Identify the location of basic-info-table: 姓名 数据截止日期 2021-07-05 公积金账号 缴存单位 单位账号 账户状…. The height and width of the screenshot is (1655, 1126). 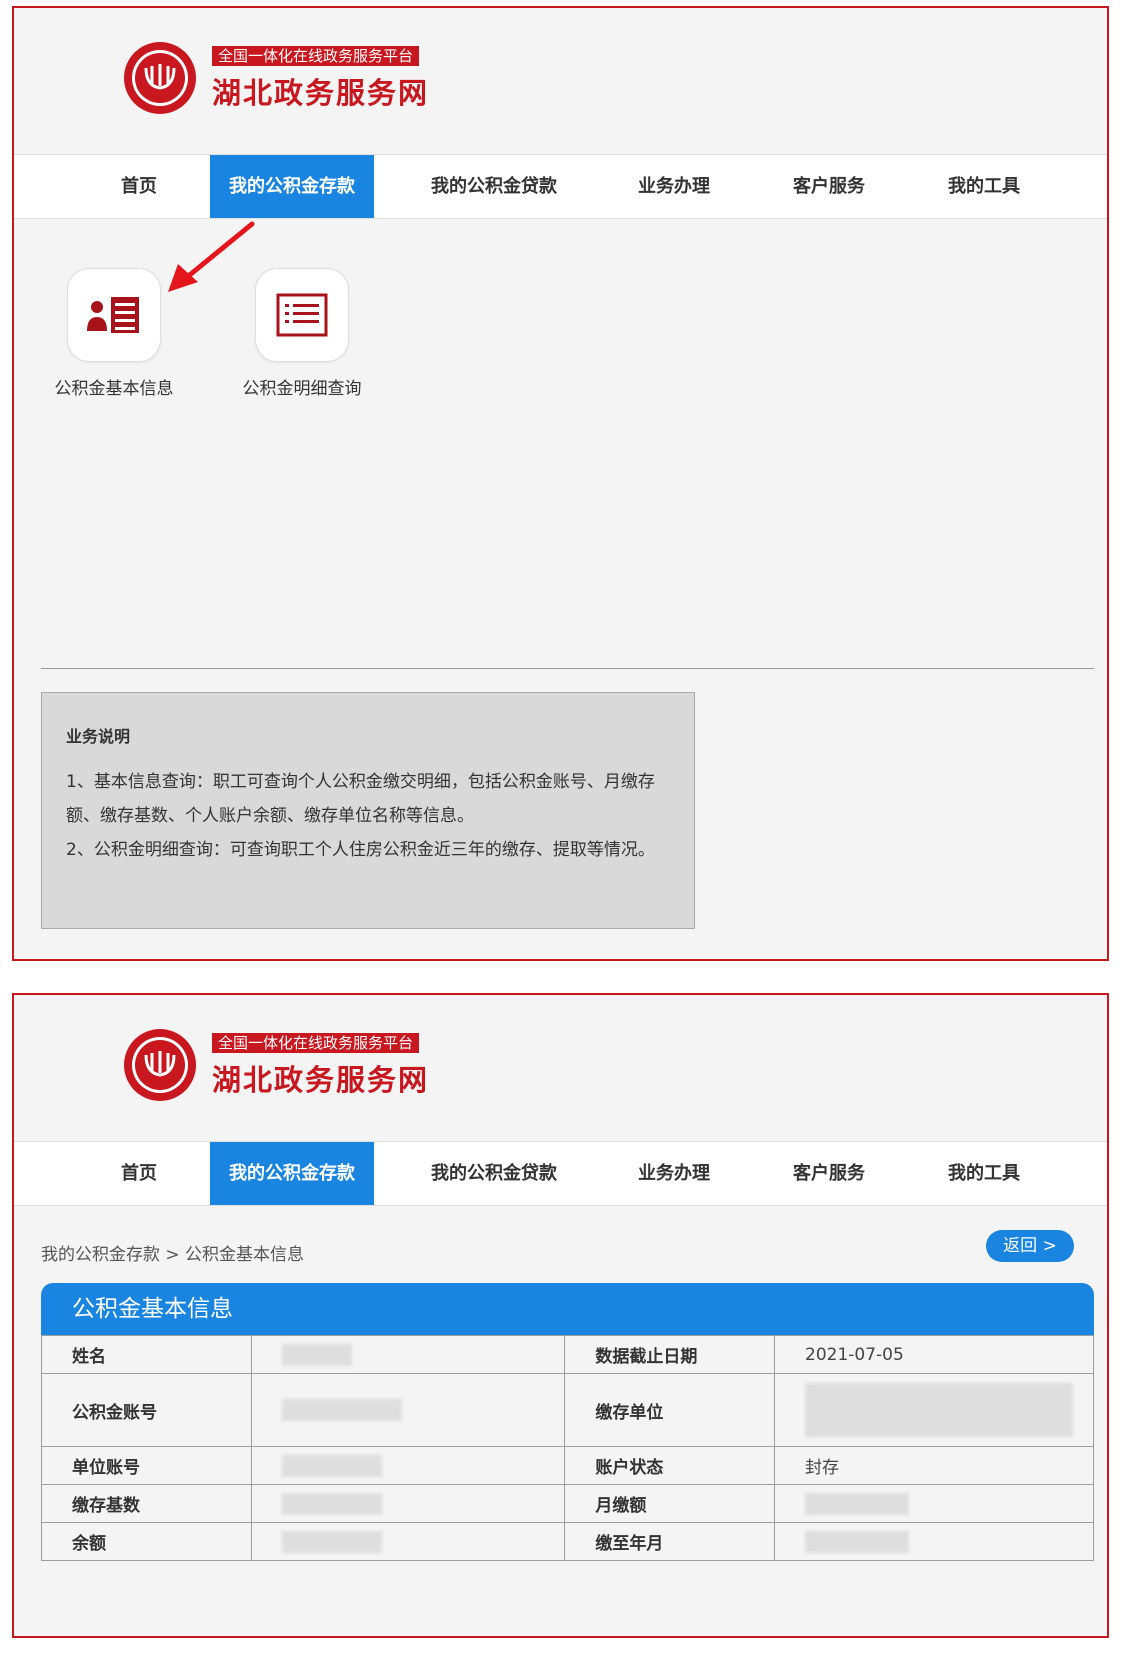
(567, 1448).